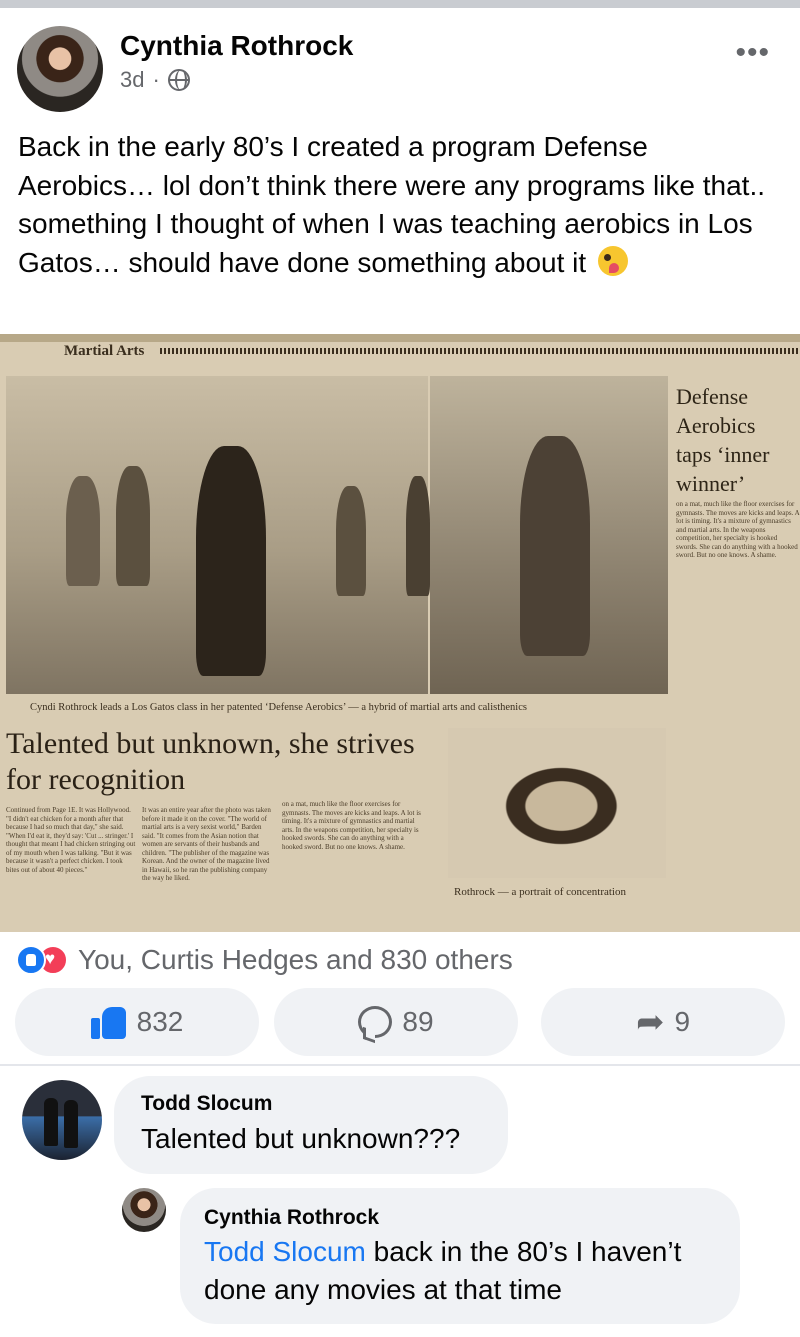  I want to click on like-button: 832, so click(137, 1022).